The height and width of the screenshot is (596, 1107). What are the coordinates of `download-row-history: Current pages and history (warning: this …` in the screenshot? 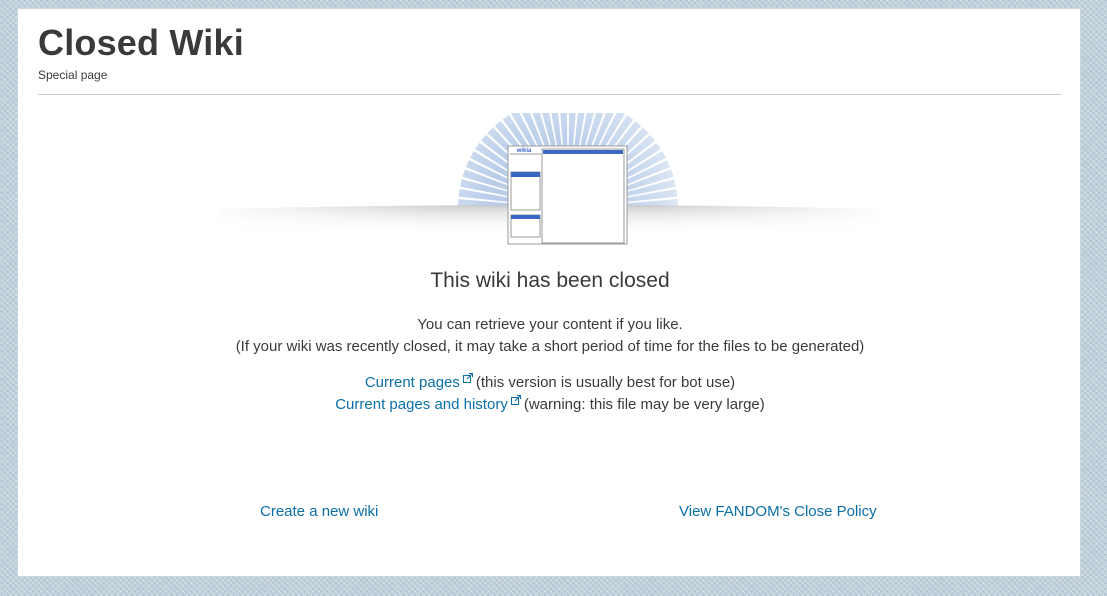 It's located at (550, 405).